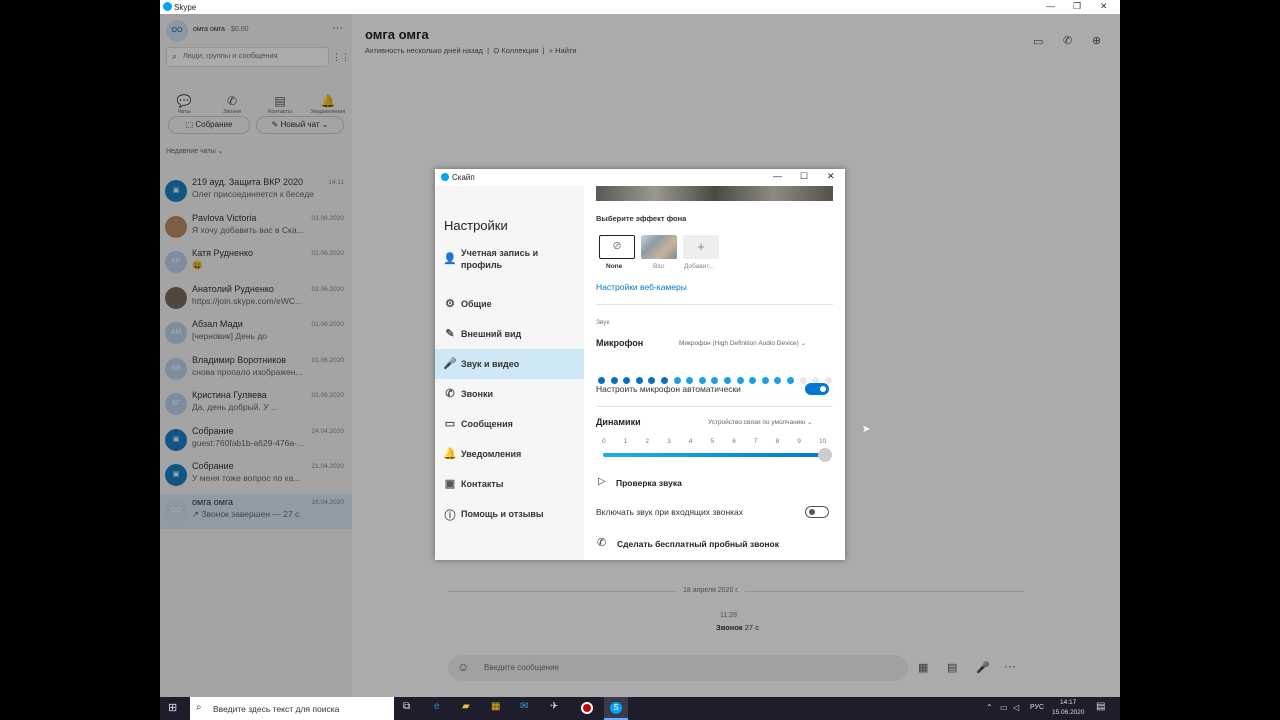 The image size is (1280, 720). Describe the element at coordinates (509, 424) in the screenshot. I see `settings-nav-item: ▭ Сообщения` at that location.